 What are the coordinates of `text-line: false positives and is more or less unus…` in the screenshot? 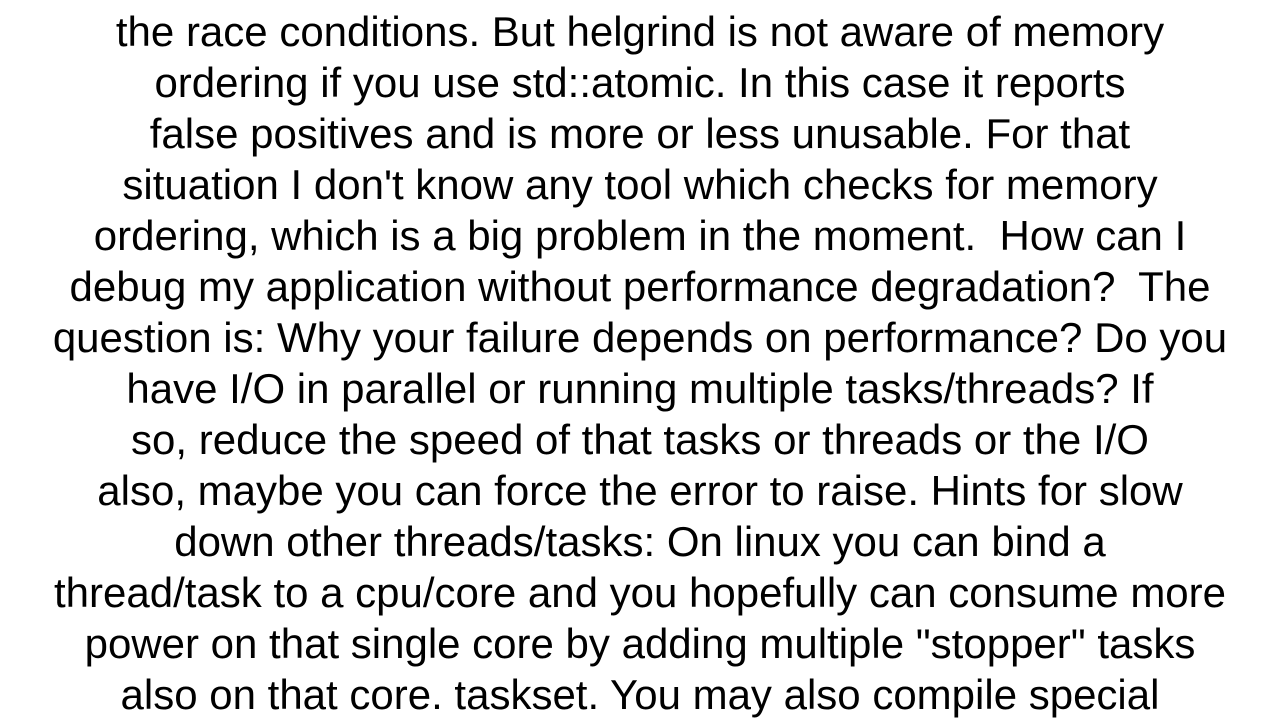 It's located at (640, 133).